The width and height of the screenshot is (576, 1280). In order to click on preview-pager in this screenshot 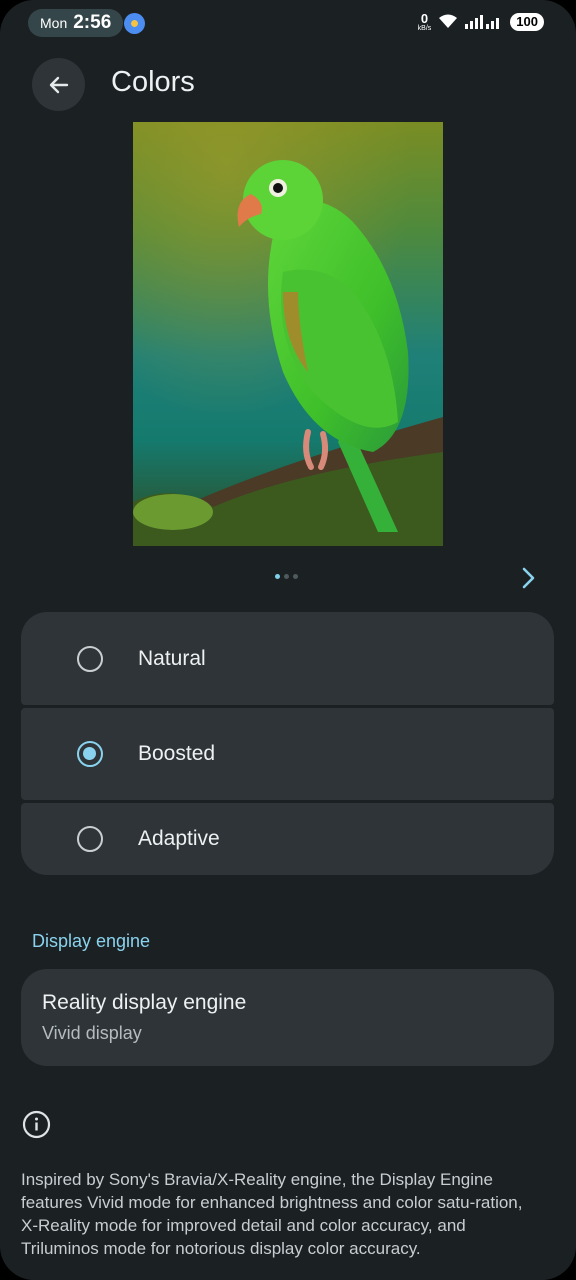, I will do `click(286, 576)`.